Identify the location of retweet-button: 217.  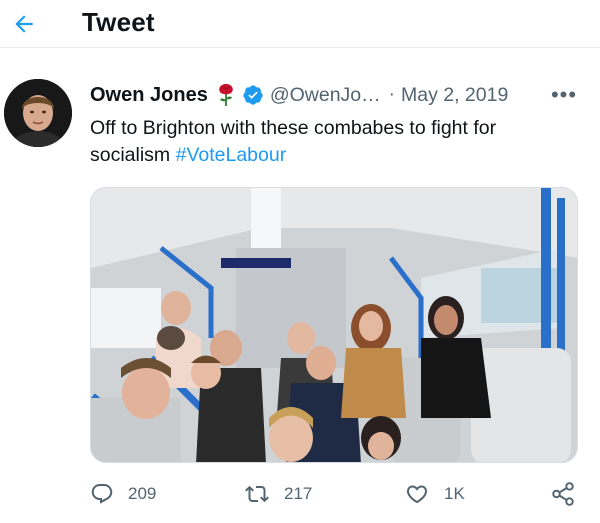
(278, 494).